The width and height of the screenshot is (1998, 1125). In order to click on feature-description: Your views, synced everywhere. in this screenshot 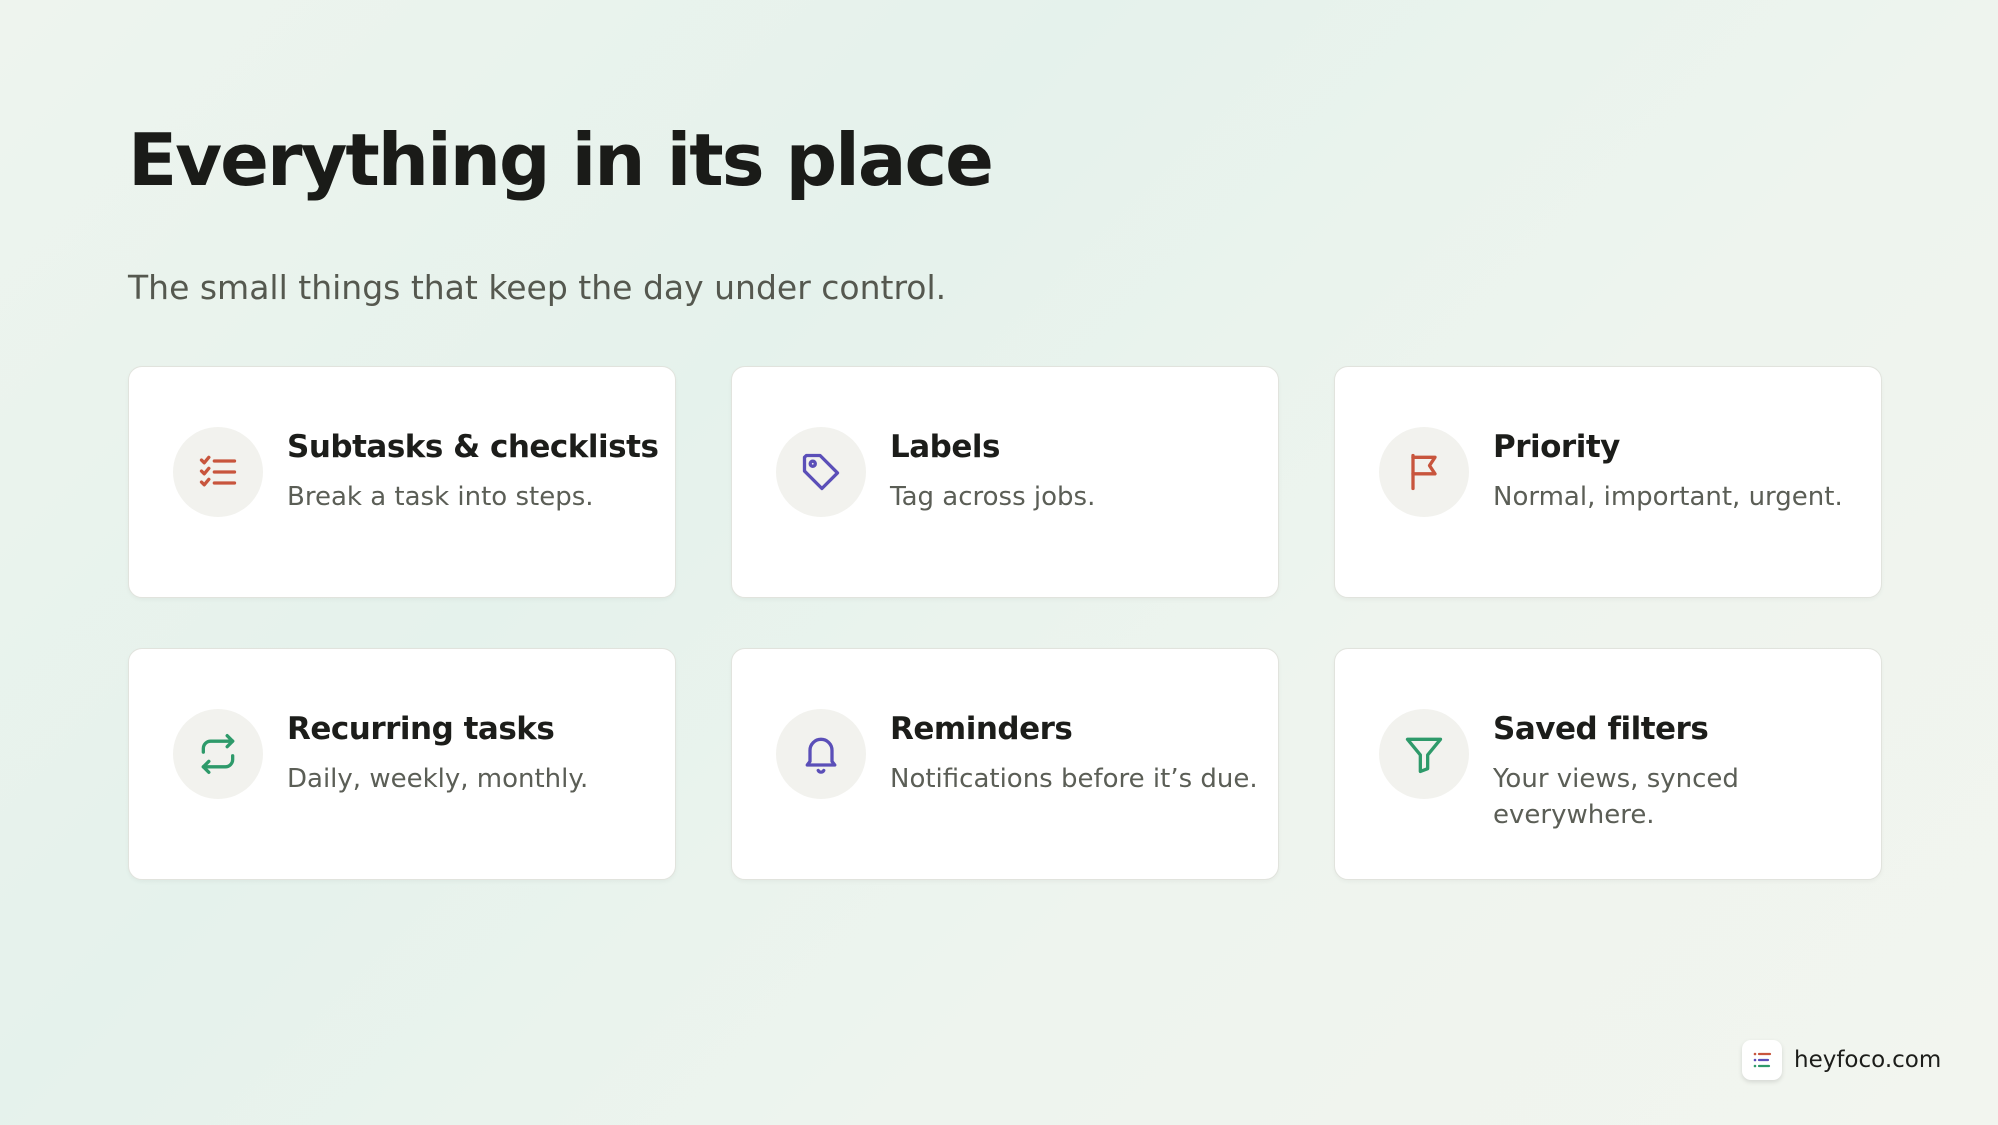, I will do `click(1616, 797)`.